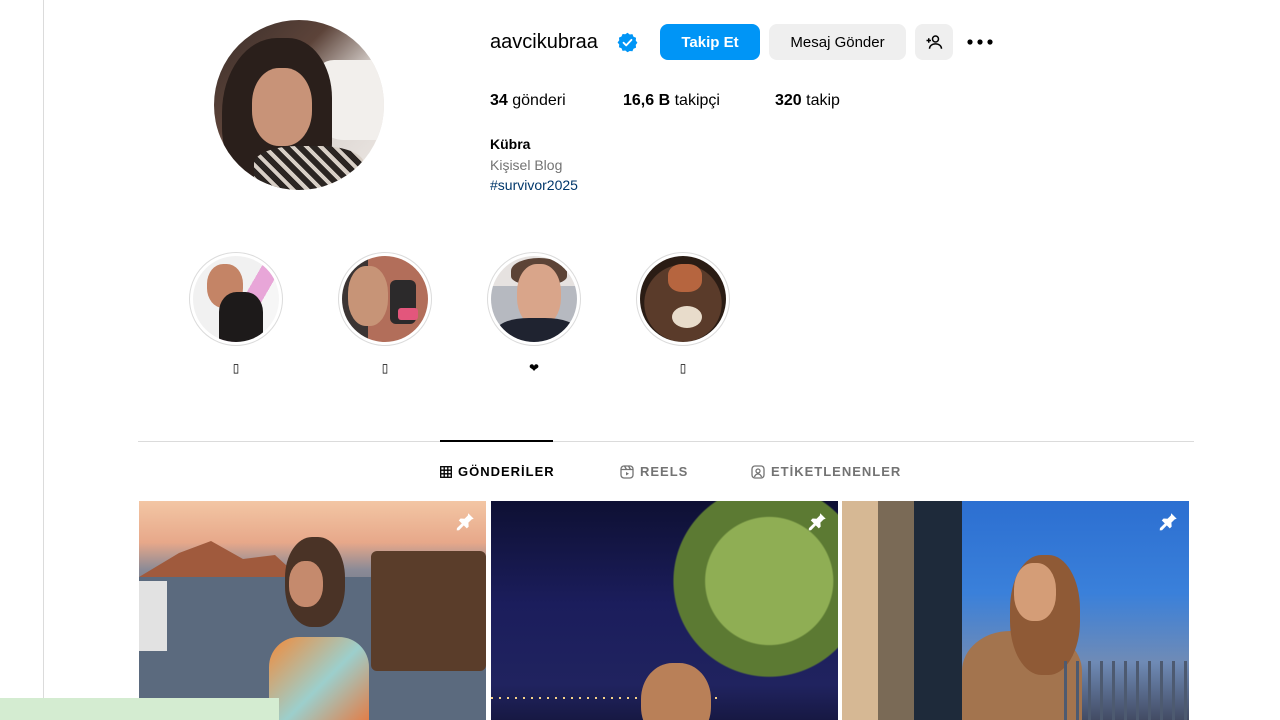 The image size is (1280, 720). Describe the element at coordinates (526, 165) in the screenshot. I see `profile-category: Kişisel Blog` at that location.